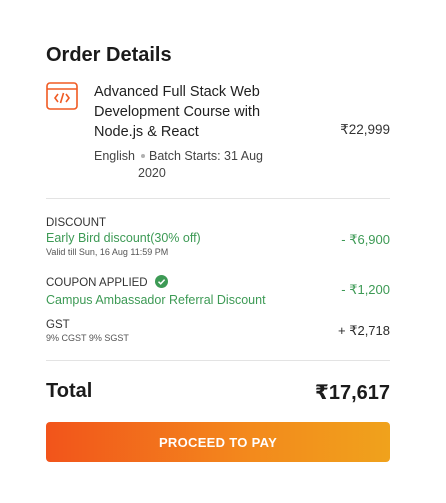 Image resolution: width=446 pixels, height=503 pixels. What do you see at coordinates (156, 300) in the screenshot?
I see `coupon-name: Campus Ambassador Referral Discount` at bounding box center [156, 300].